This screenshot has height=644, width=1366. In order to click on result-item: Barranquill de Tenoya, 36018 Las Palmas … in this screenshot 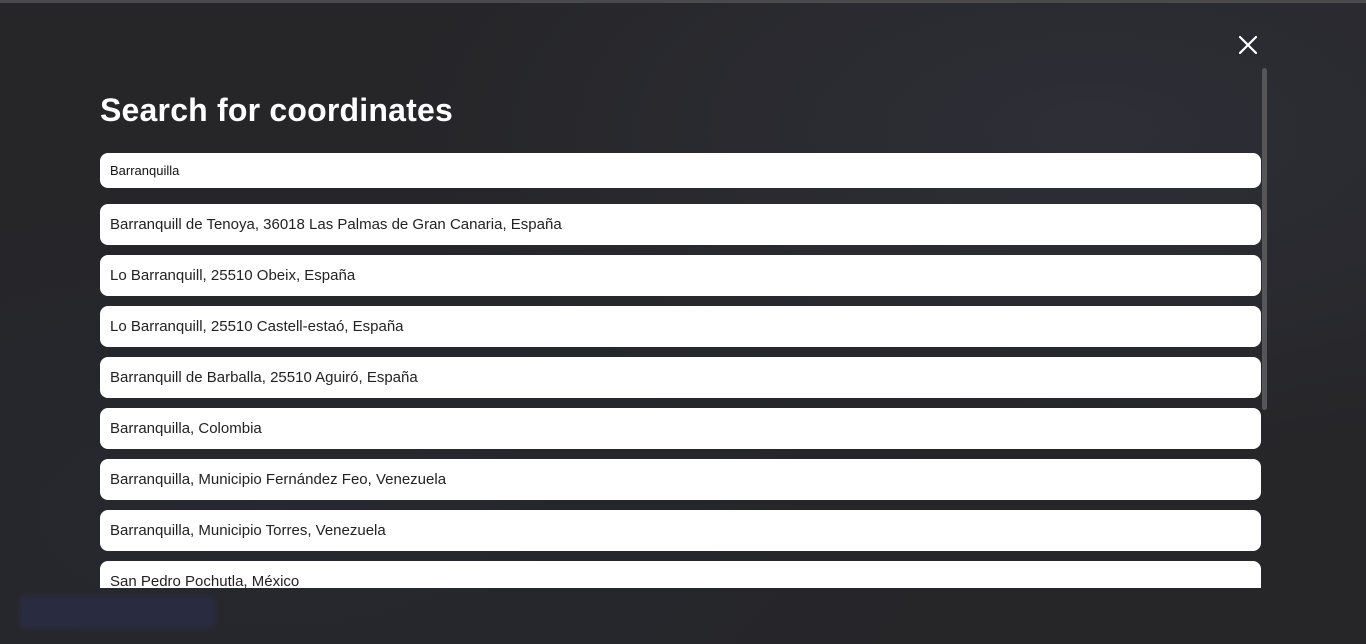, I will do `click(680, 224)`.